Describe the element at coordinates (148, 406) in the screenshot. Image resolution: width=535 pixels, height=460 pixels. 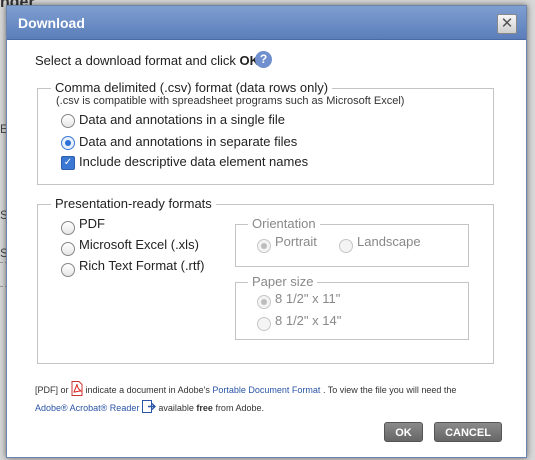
I see `external-link-icon` at that location.